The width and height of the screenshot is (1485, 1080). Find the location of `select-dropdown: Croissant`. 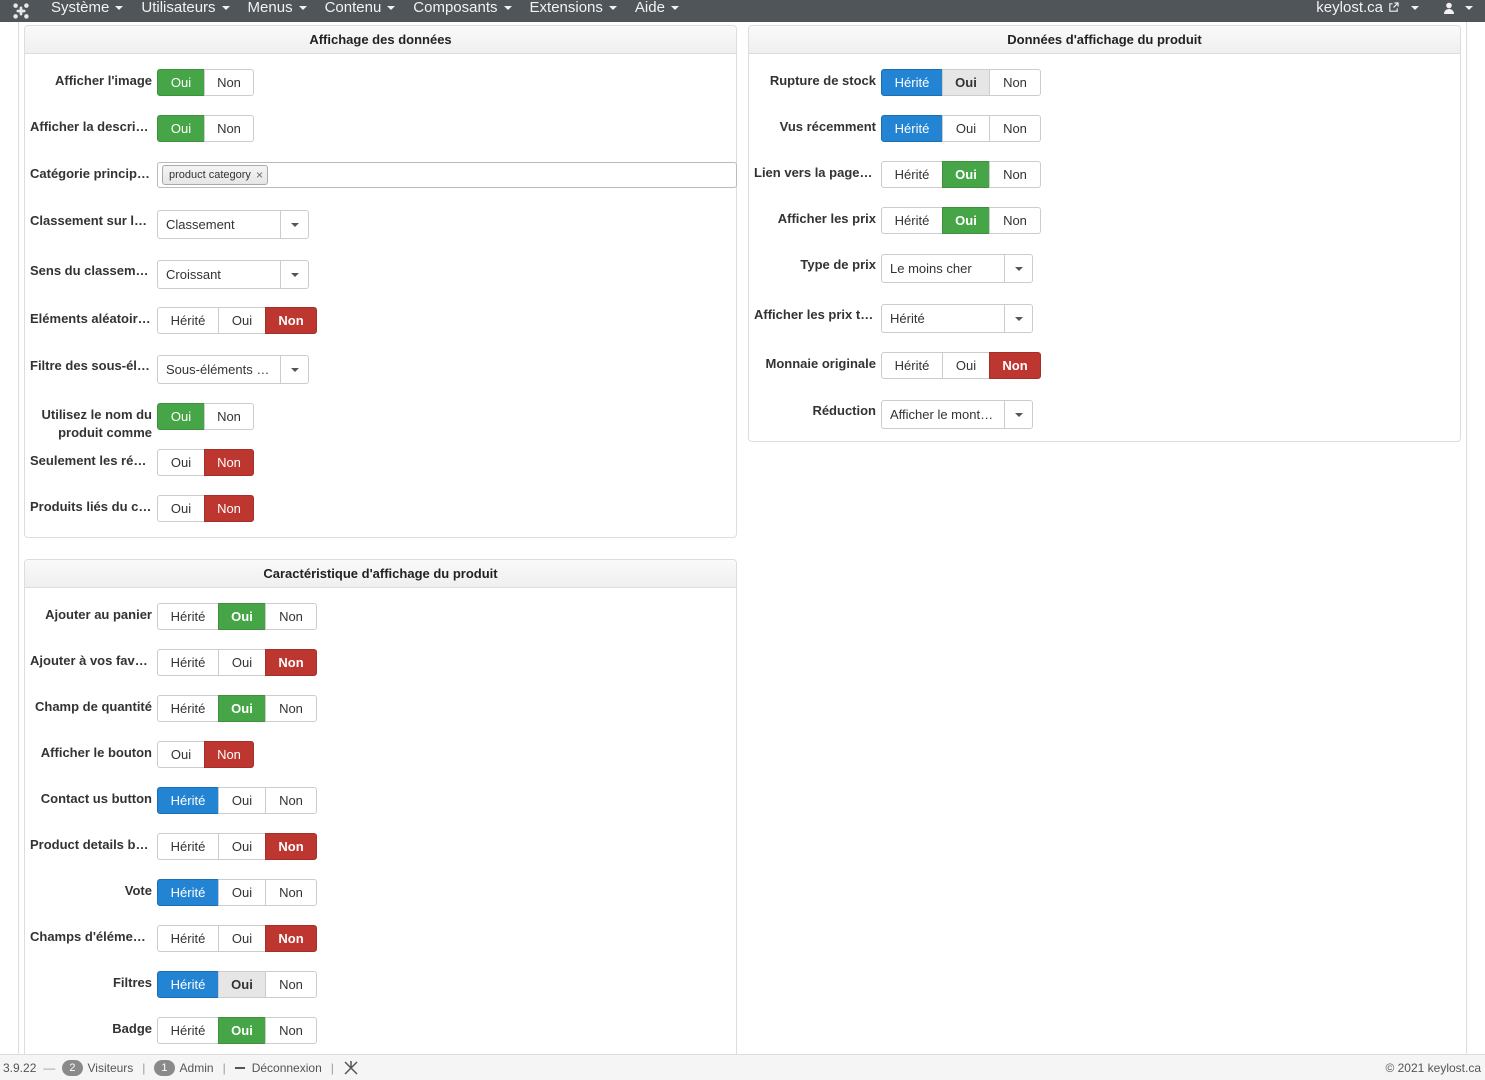

select-dropdown: Croissant is located at coordinates (233, 274).